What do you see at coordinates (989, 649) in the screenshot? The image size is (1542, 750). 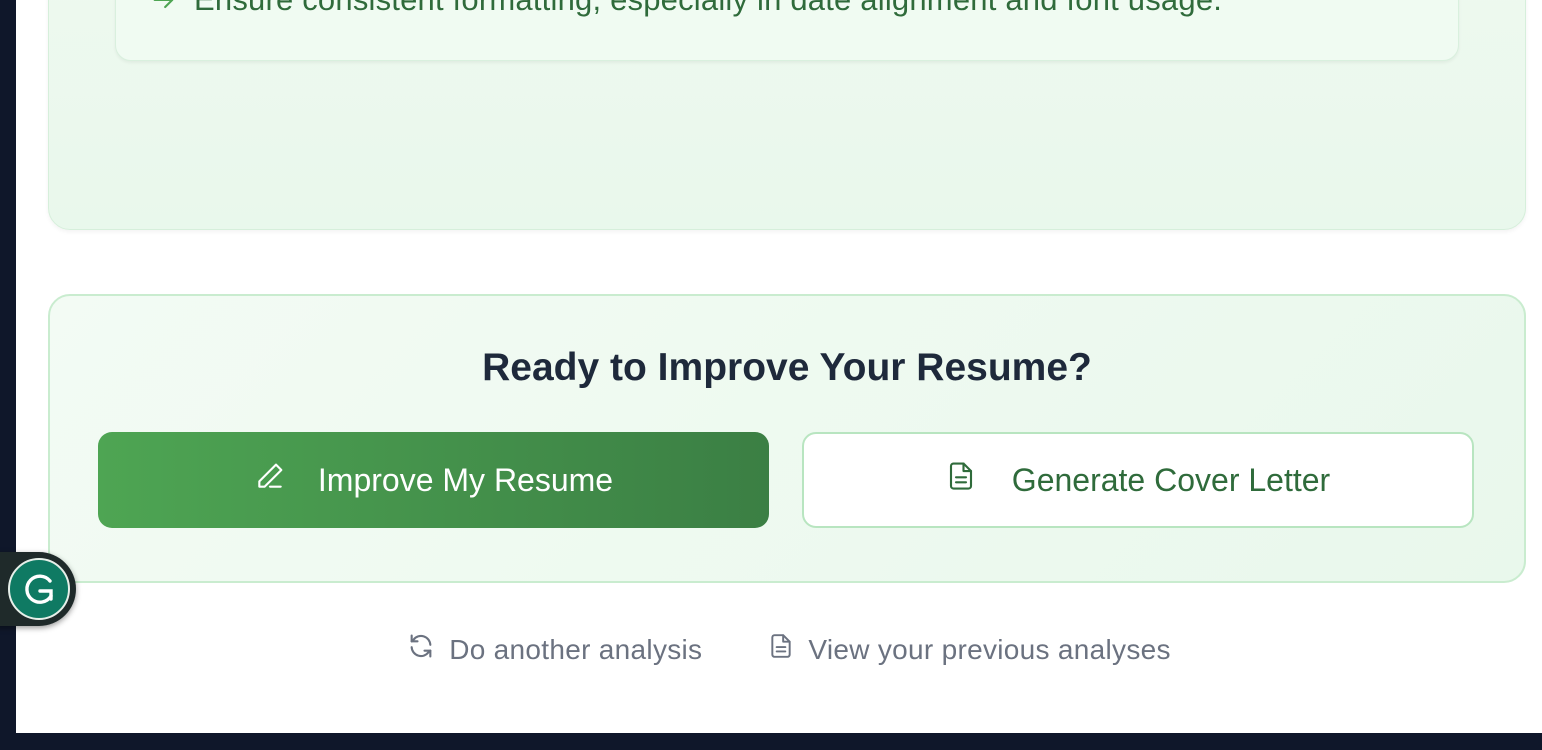 I see `view-previous-analyses-label: View your previous analyses` at bounding box center [989, 649].